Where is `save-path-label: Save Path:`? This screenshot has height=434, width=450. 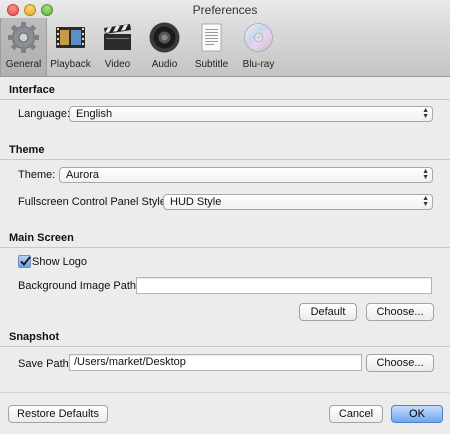 save-path-label: Save Path: is located at coordinates (45, 364).